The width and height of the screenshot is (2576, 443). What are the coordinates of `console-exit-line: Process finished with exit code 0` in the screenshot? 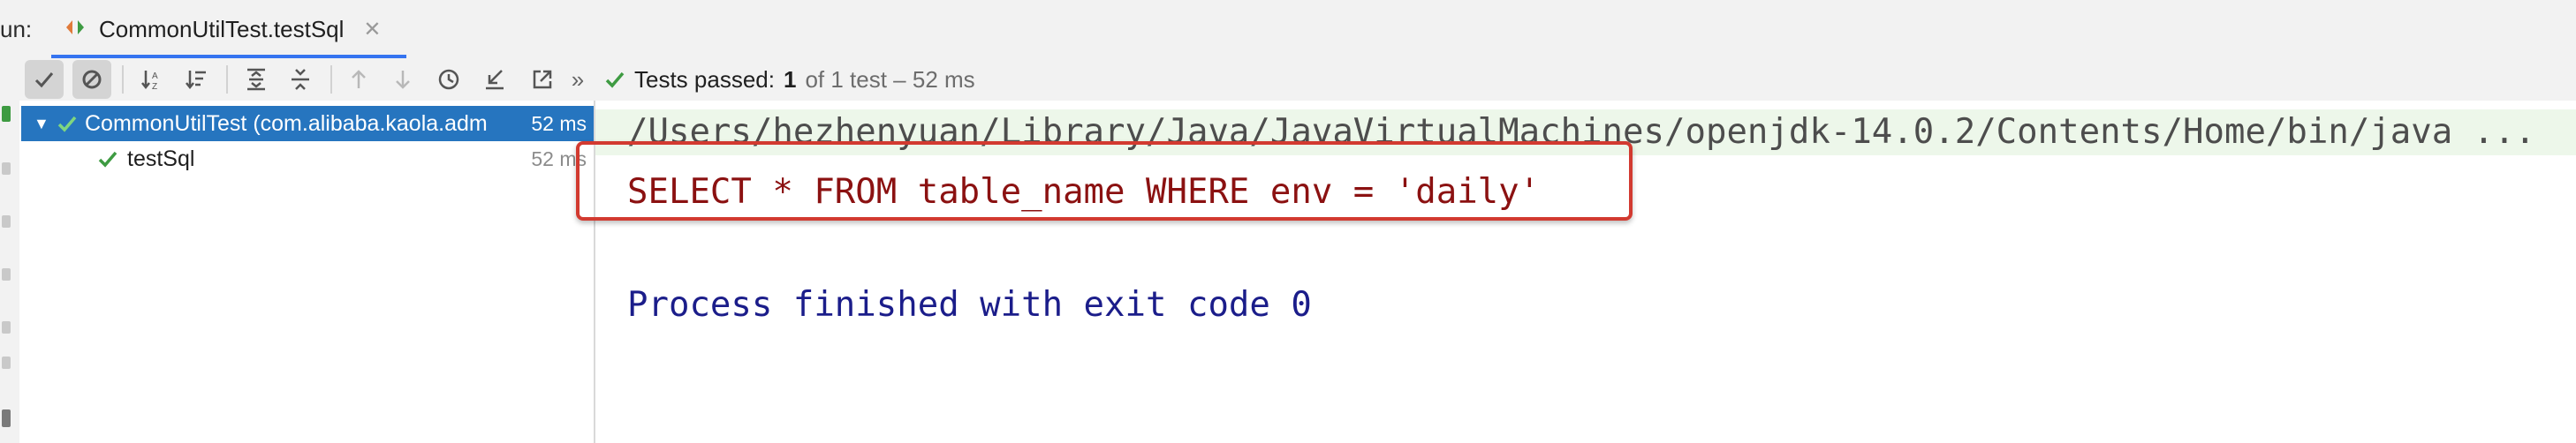 It's located at (970, 305).